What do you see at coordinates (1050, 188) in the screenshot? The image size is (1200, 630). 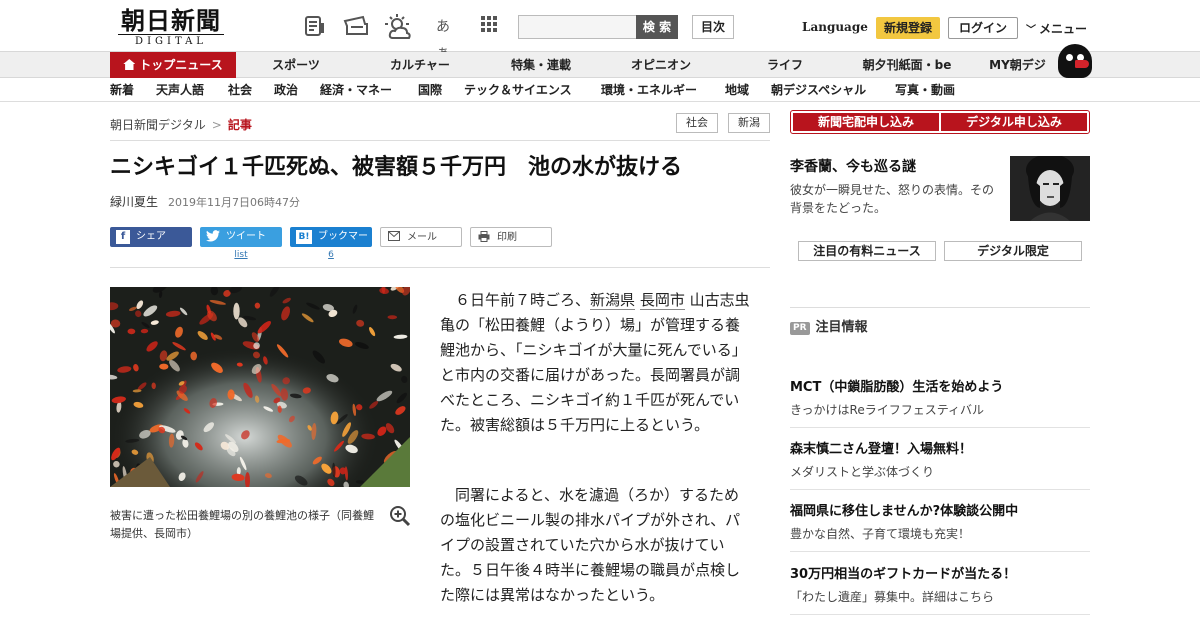 I see `feature-portrait-image` at bounding box center [1050, 188].